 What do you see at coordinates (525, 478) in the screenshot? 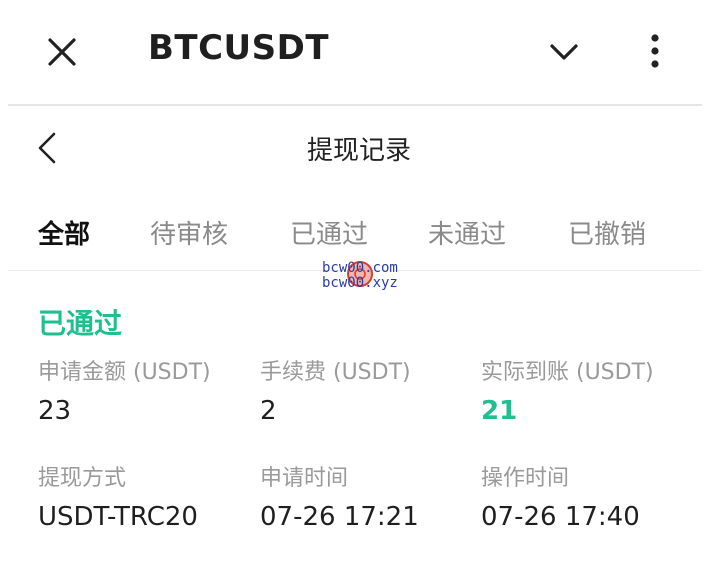
I see `field-label: 操作时间` at bounding box center [525, 478].